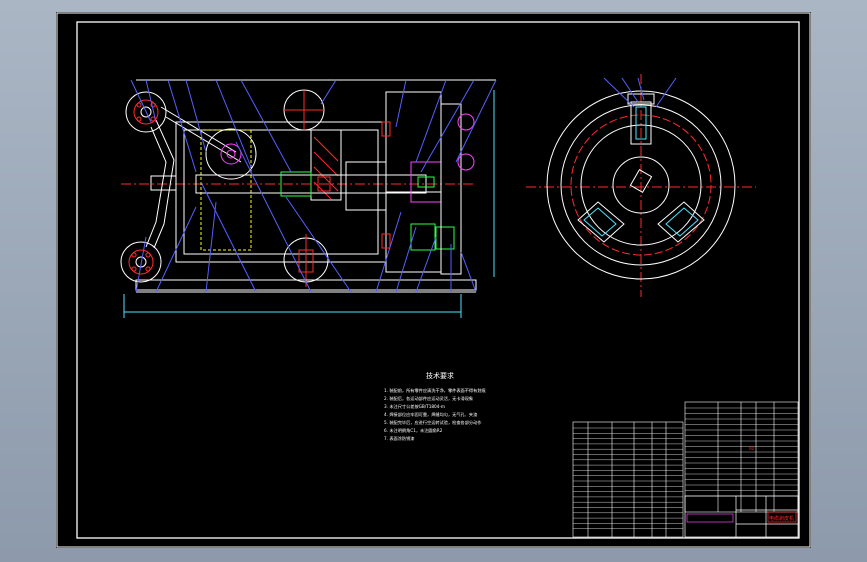  What do you see at coordinates (440, 375) in the screenshot?
I see `tech-req-title: 技术要求` at bounding box center [440, 375].